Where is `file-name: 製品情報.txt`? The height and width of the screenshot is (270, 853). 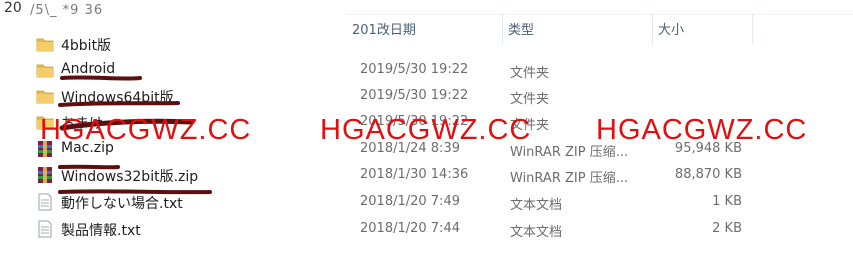
file-name: 製品情報.txt is located at coordinates (101, 231).